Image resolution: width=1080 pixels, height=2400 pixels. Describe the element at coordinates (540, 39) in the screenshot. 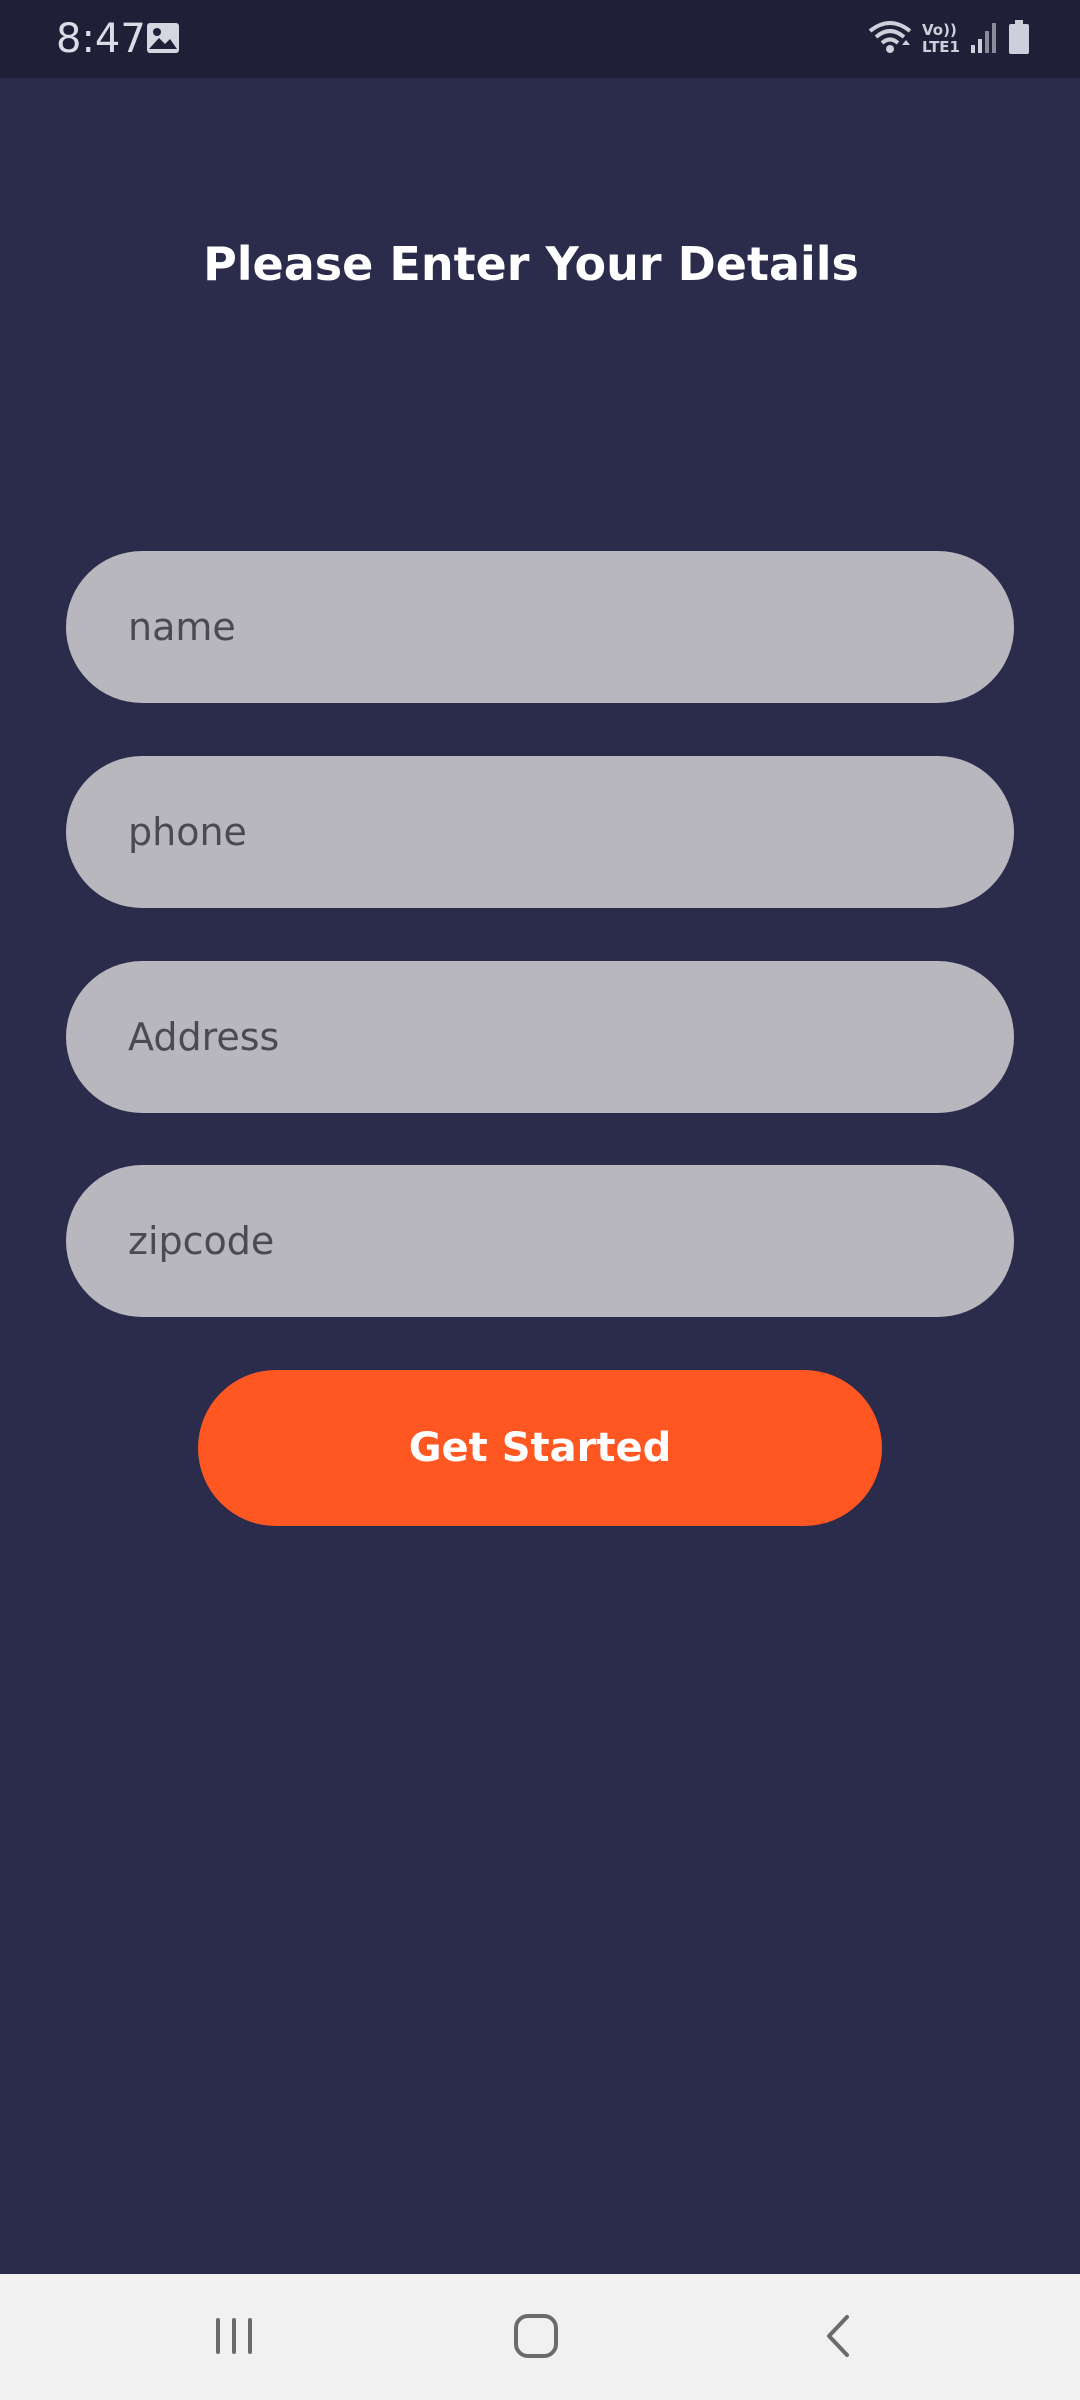

I see `status-bar: 8:47 Vo)) LTE1` at that location.